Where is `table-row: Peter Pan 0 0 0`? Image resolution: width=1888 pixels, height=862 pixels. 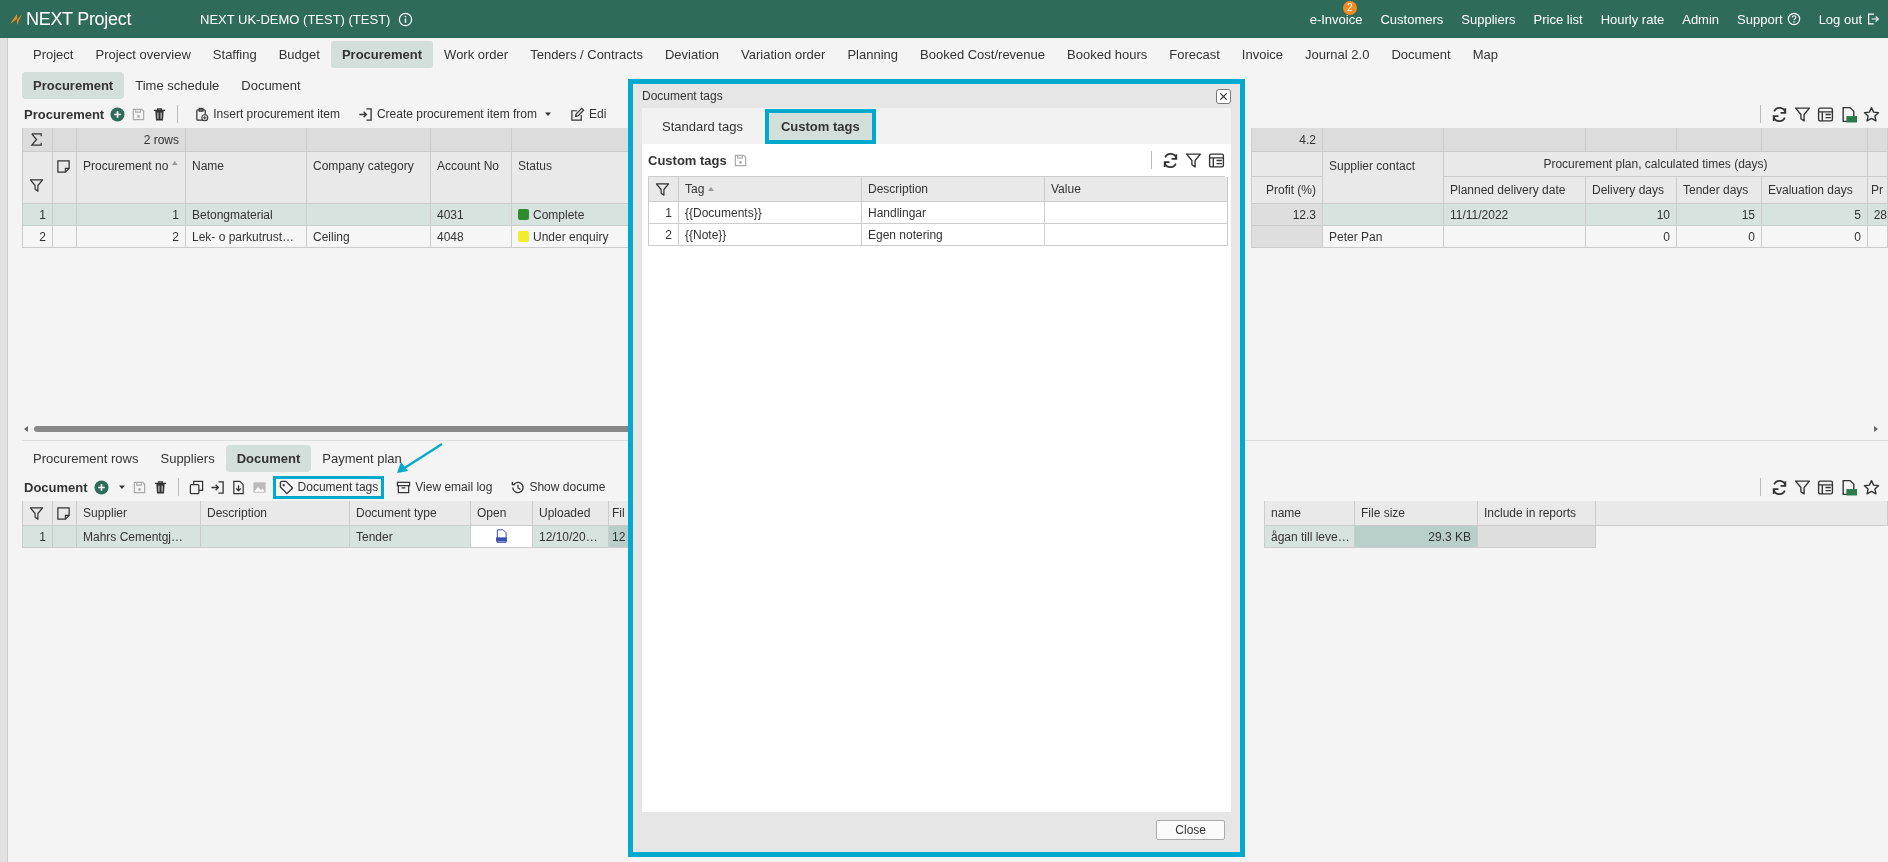
table-row: Peter Pan 0 0 0 is located at coordinates (1570, 237).